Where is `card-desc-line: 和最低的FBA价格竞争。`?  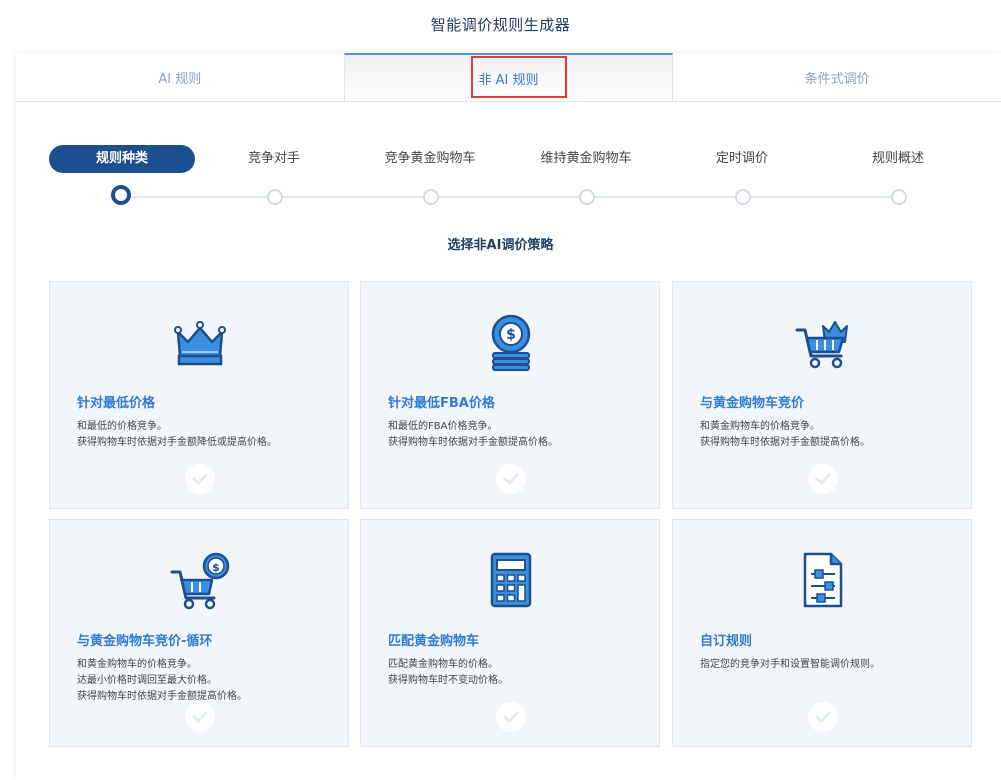 card-desc-line: 和最低的FBA价格竞争。 is located at coordinates (443, 426).